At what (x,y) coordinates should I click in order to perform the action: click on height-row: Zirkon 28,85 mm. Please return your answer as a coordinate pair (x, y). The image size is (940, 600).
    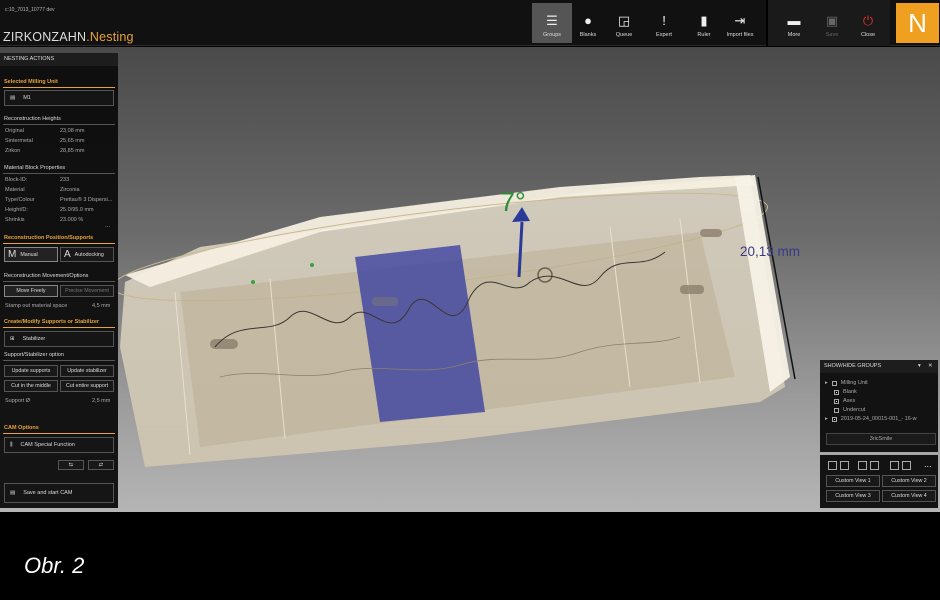
    Looking at the image, I should click on (60, 151).